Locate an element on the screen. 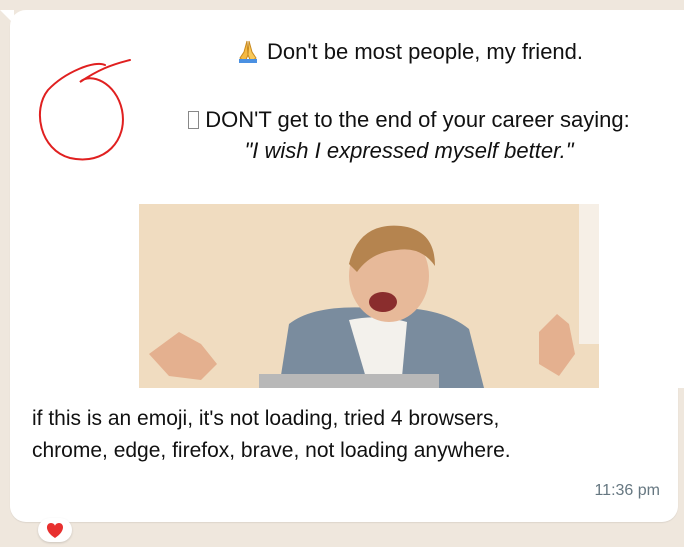 The height and width of the screenshot is (547, 684). missing-emoji-icon is located at coordinates (194, 120).